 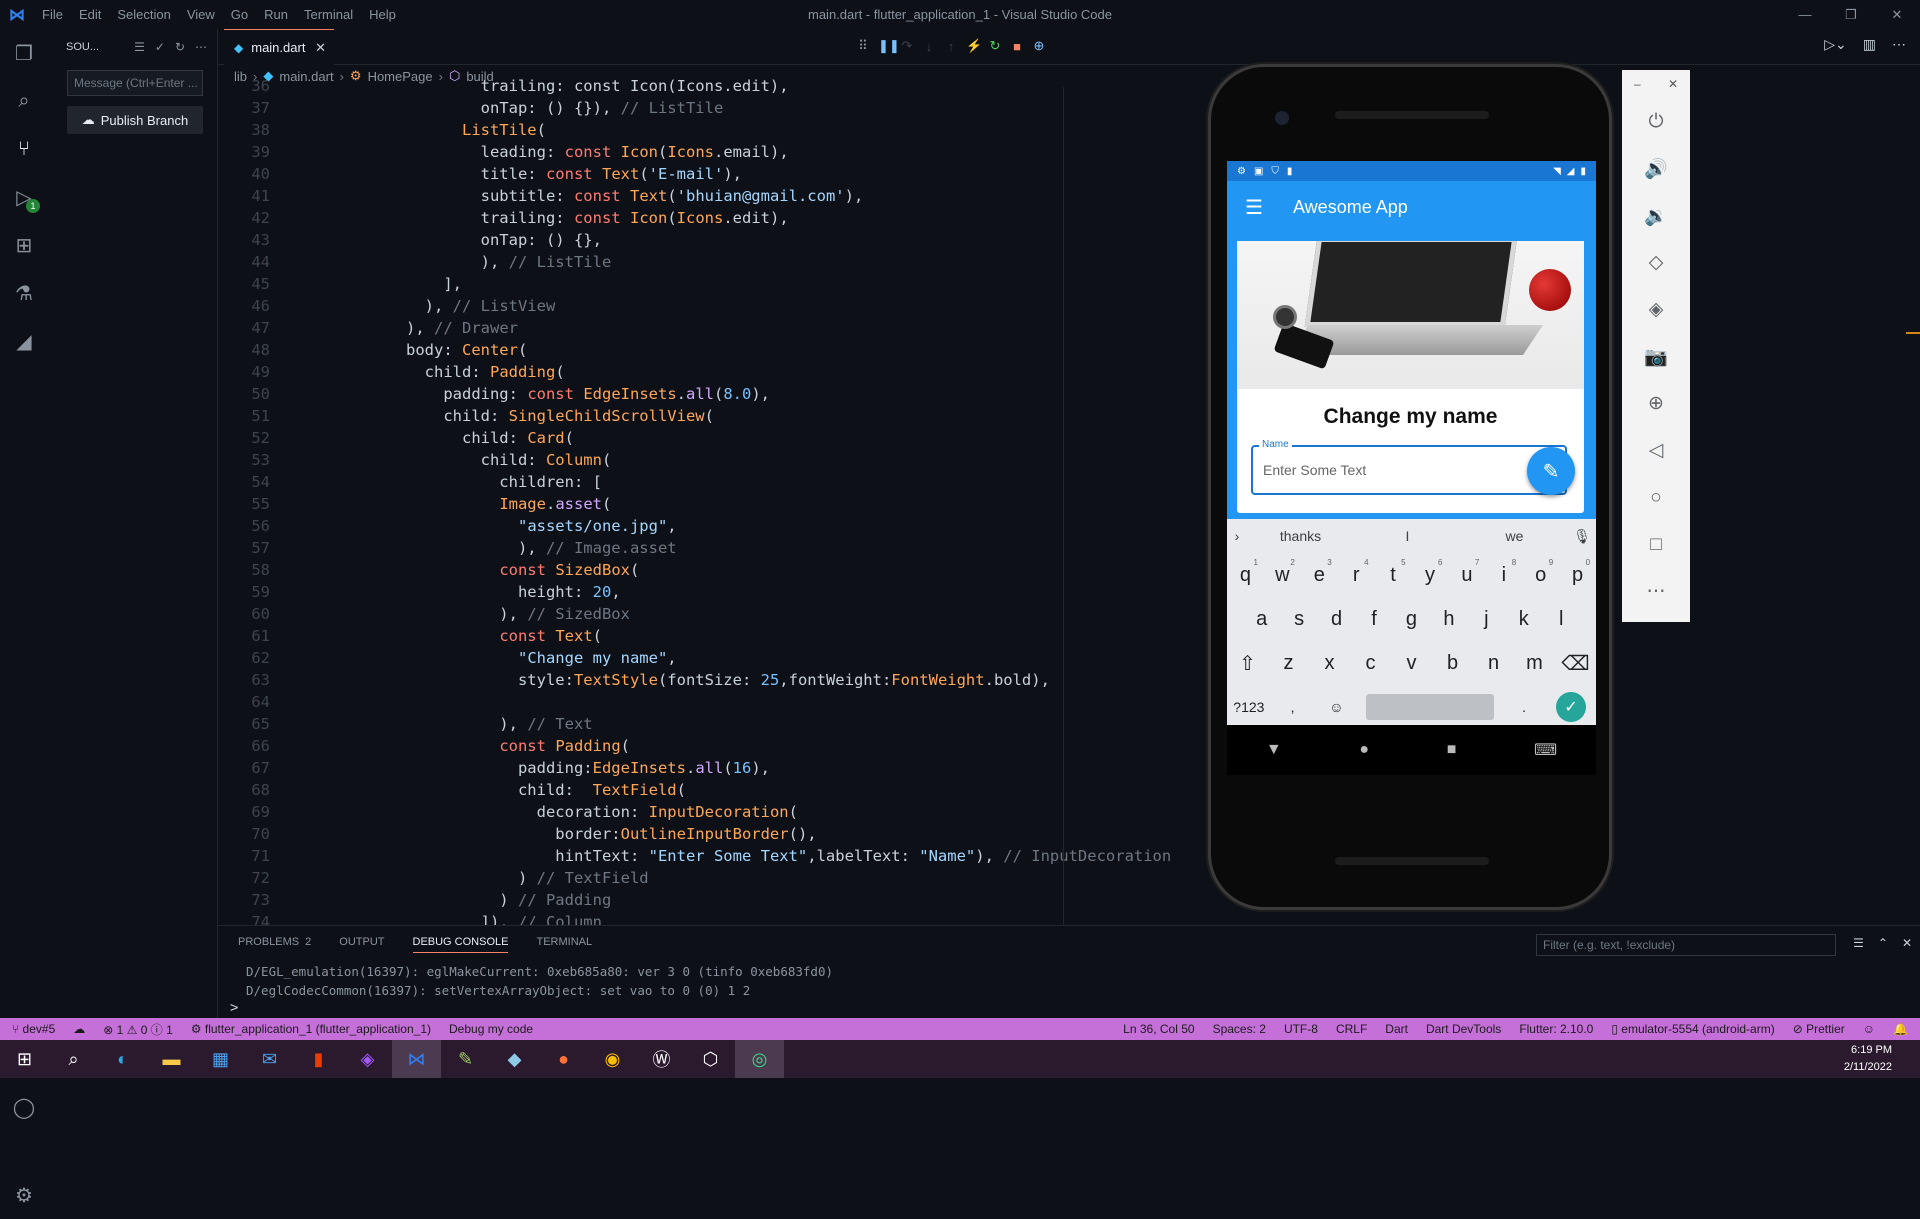 I want to click on key-y: y6, so click(x=1430, y=572).